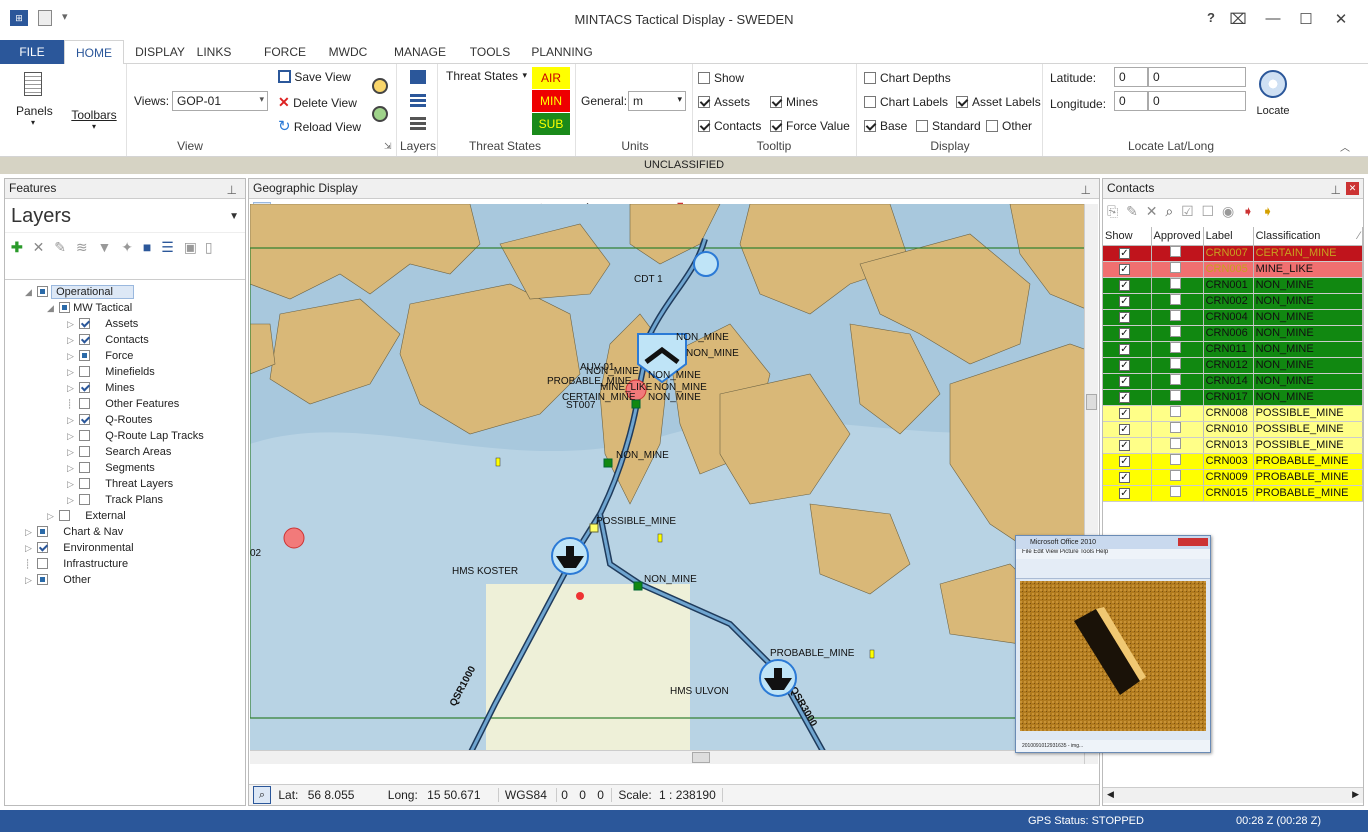  What do you see at coordinates (721, 78) in the screenshot?
I see `tooltip-show-checkbox: Show` at bounding box center [721, 78].